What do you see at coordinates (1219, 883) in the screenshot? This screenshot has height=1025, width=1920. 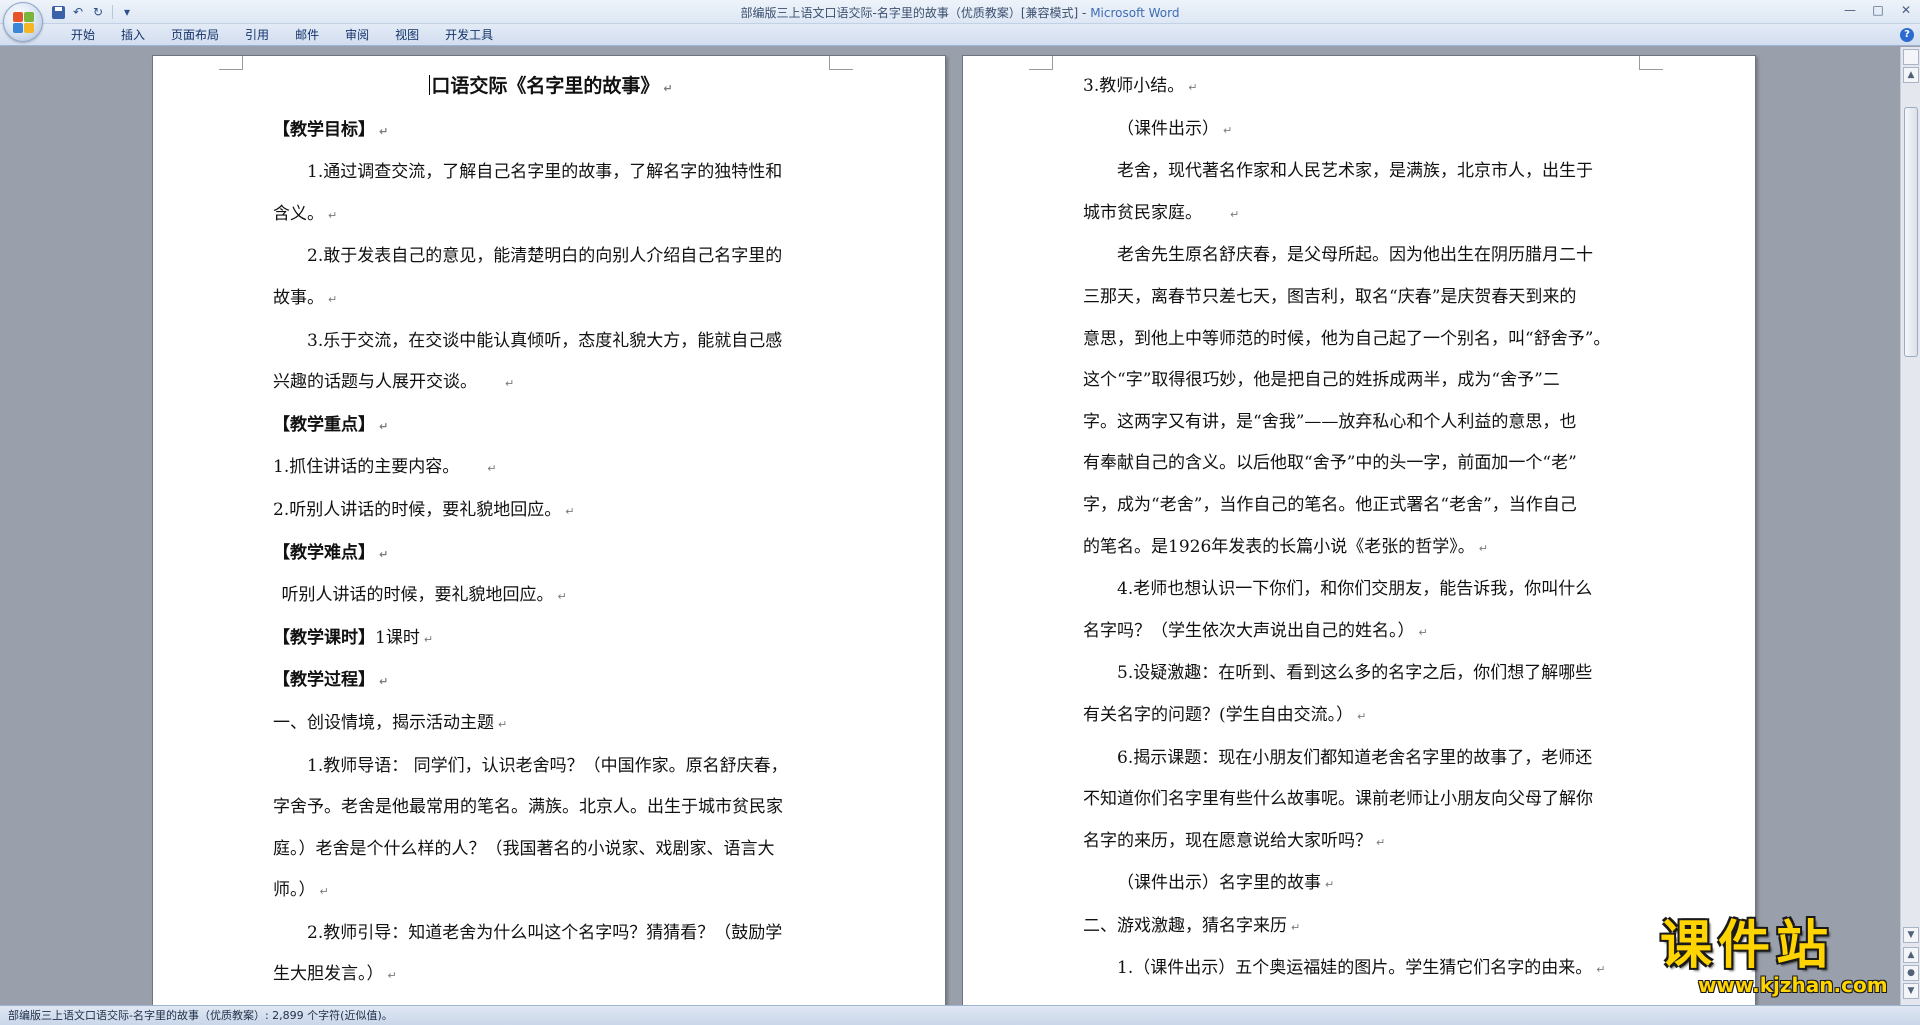 I see `line-text: （课件出示）名字里的故事` at bounding box center [1219, 883].